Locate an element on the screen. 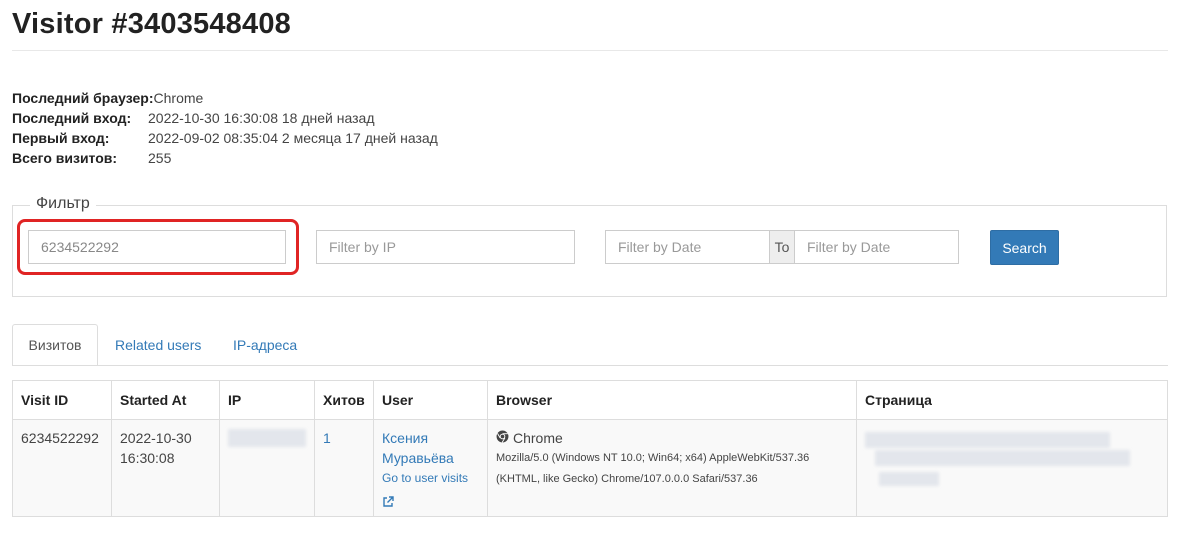  column-header: User is located at coordinates (430, 400).